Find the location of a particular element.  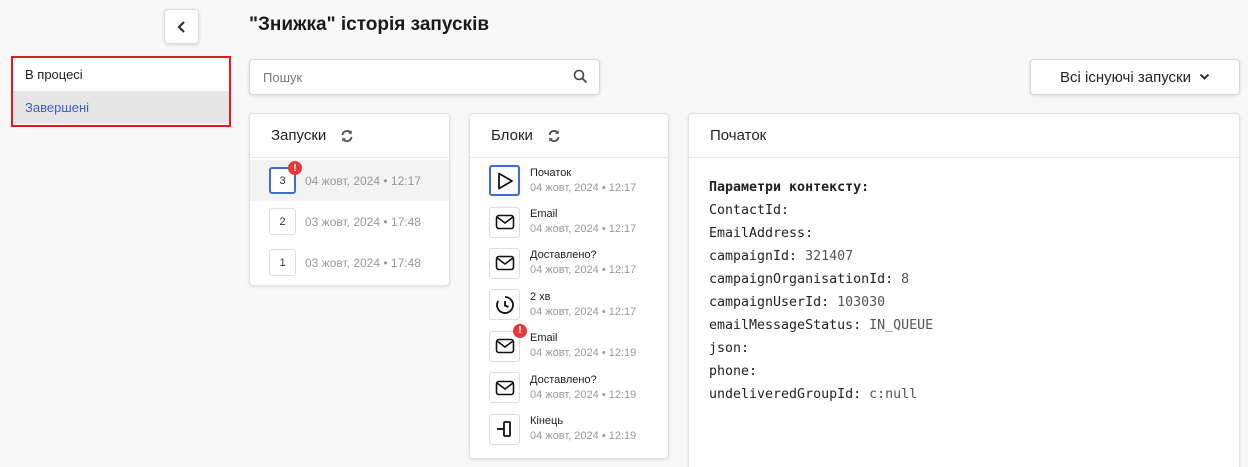

param-row: campaignOrganisationId: 8 is located at coordinates (964, 279).